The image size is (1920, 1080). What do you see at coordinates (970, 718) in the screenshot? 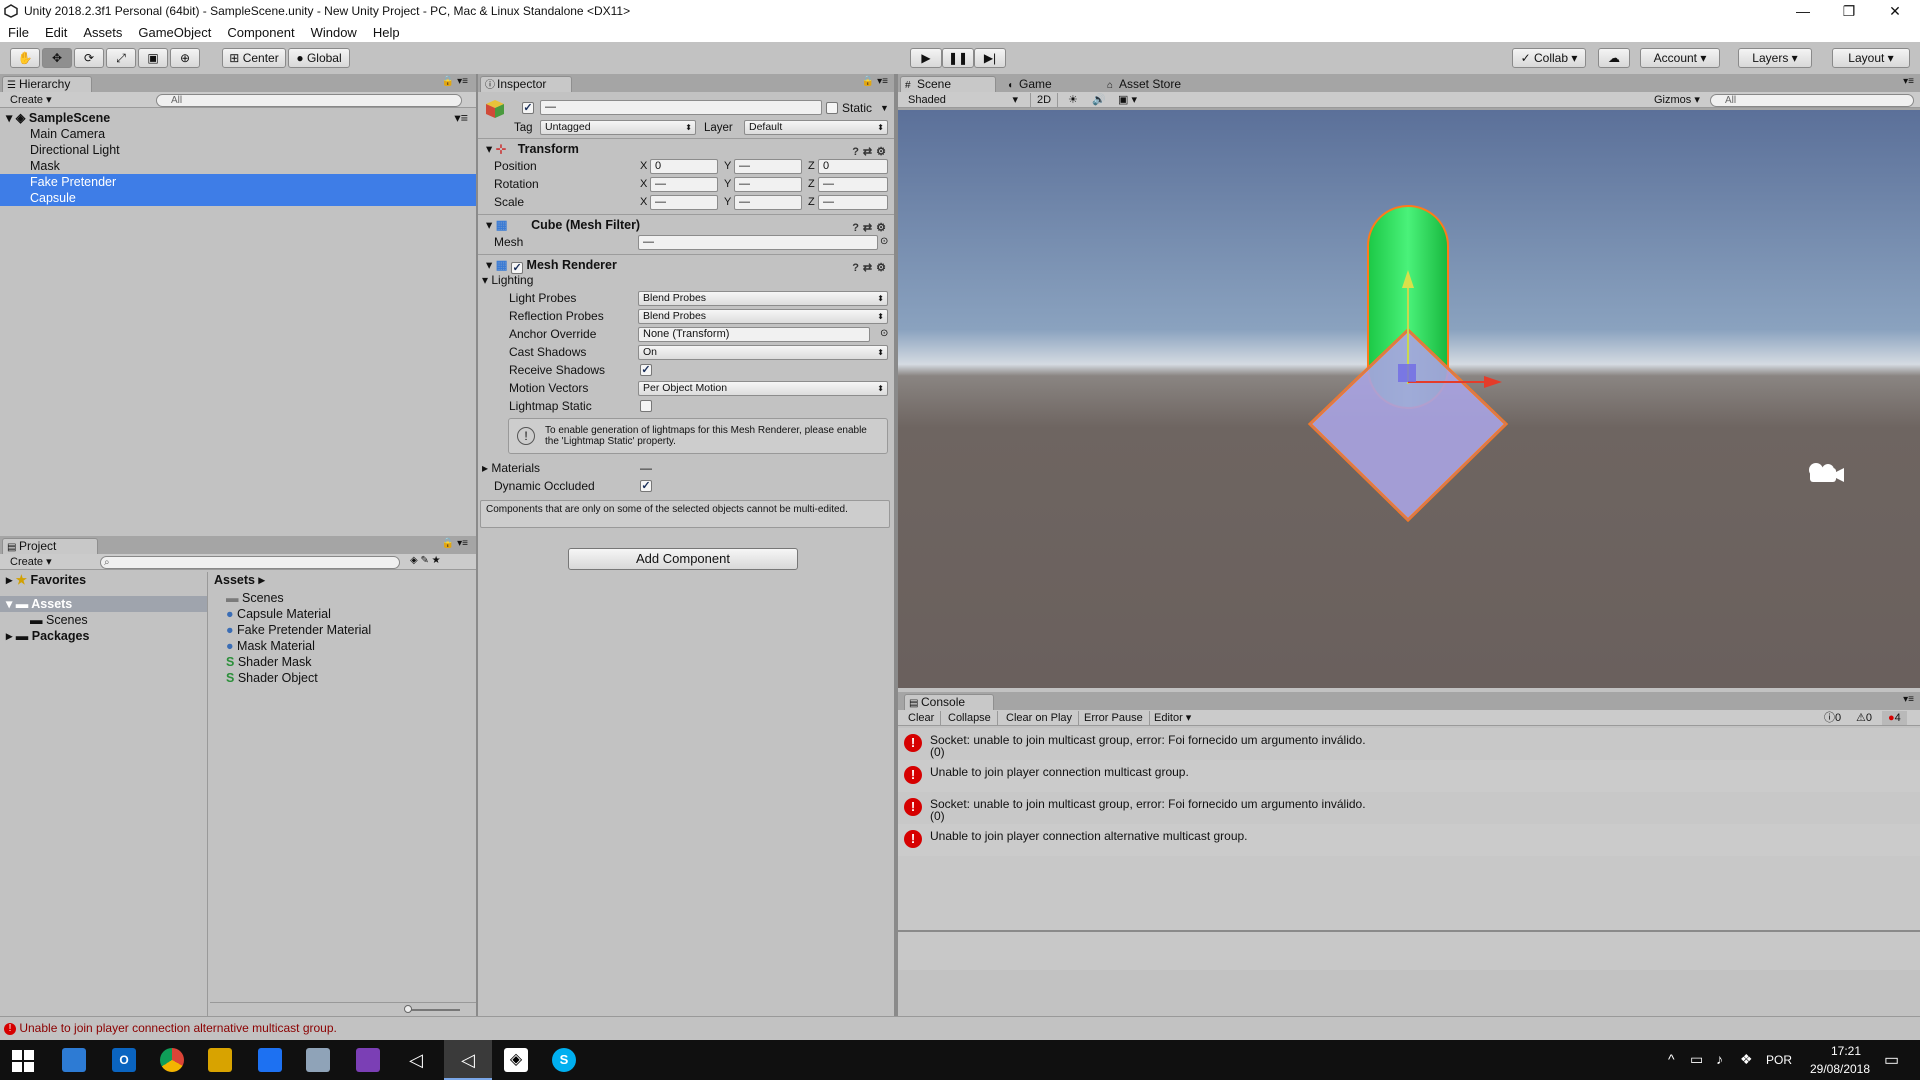
I see `console-collapse-button: Collapse` at bounding box center [970, 718].